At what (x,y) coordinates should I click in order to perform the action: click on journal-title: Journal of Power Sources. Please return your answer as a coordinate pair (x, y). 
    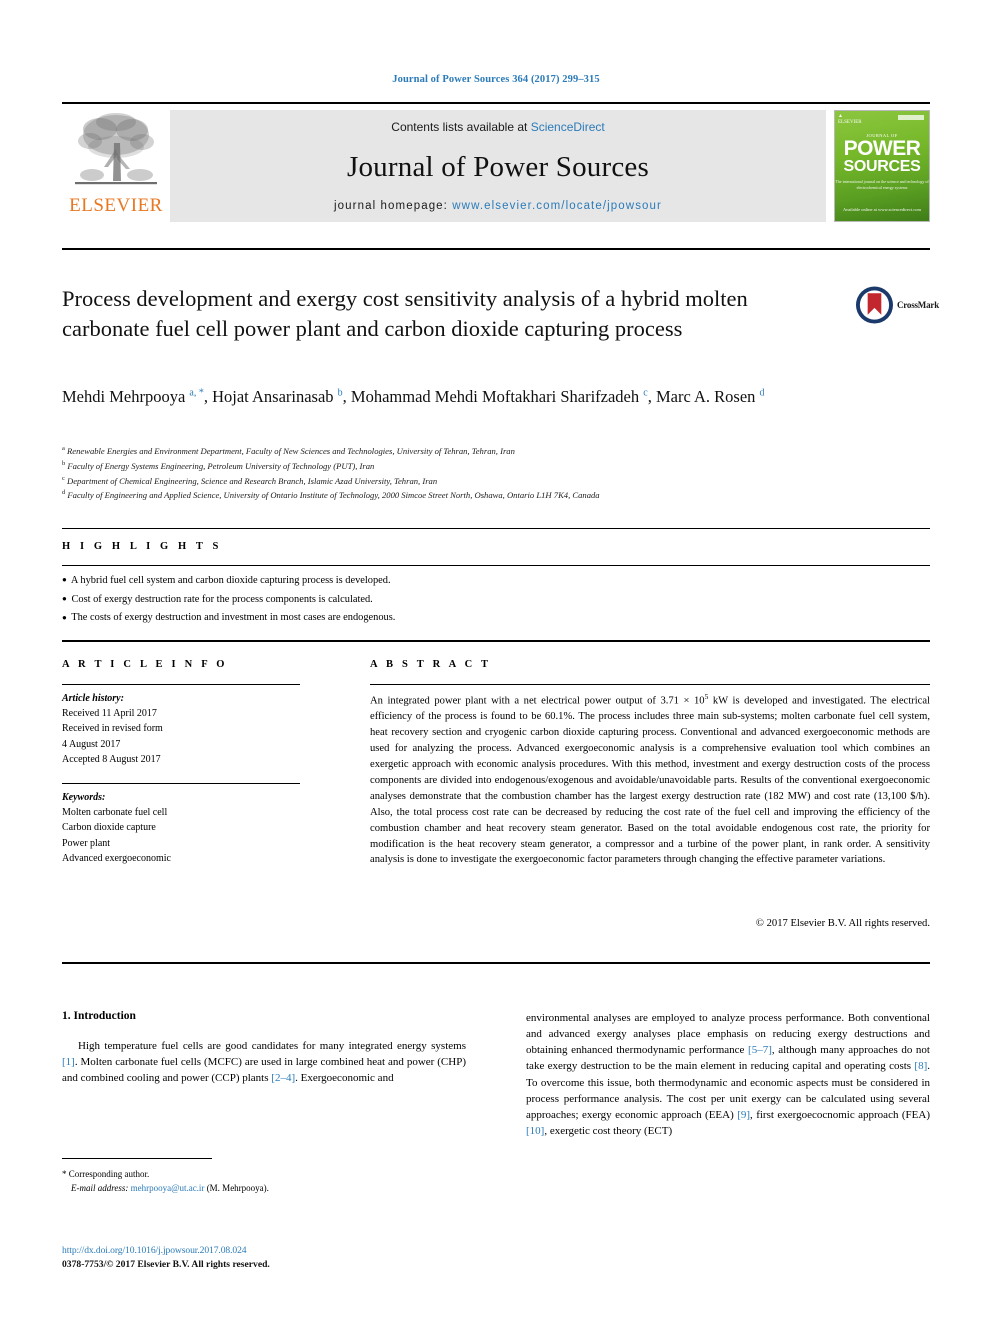
    Looking at the image, I should click on (498, 166).